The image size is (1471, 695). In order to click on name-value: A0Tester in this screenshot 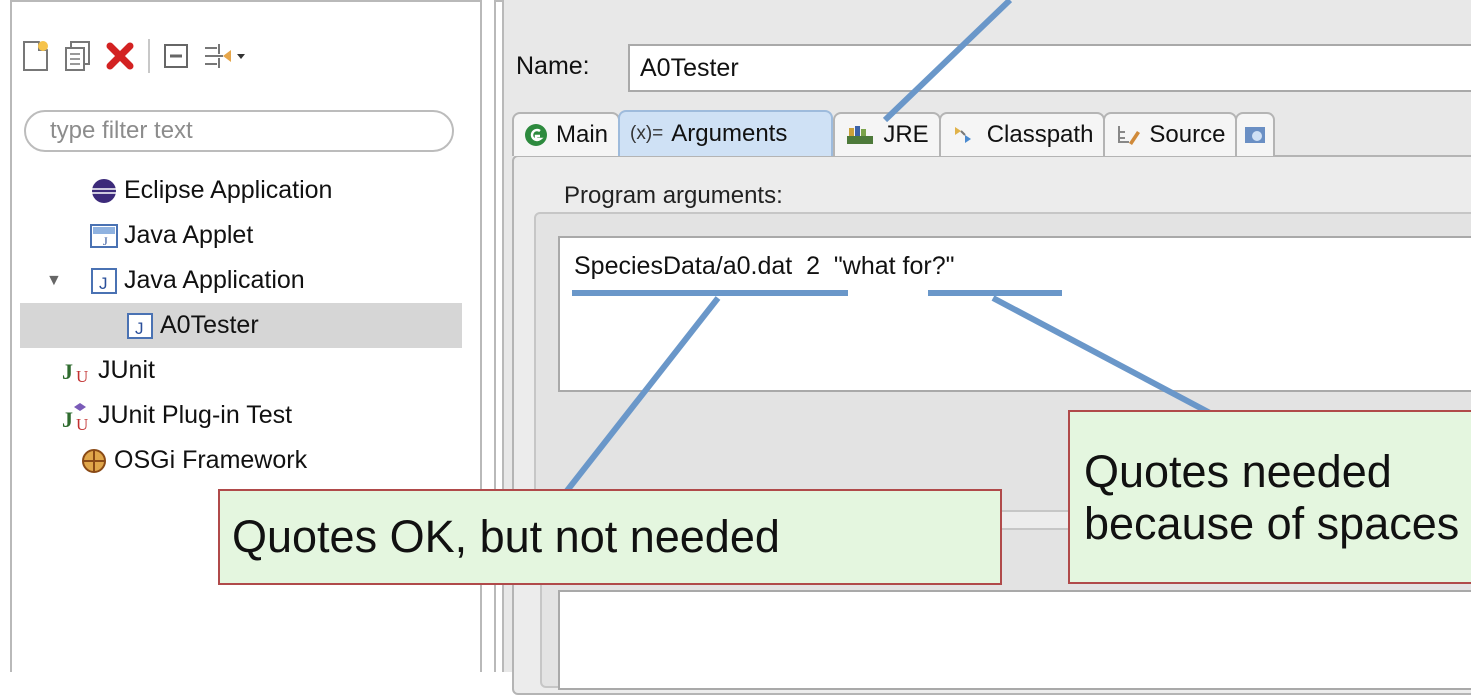, I will do `click(689, 67)`.